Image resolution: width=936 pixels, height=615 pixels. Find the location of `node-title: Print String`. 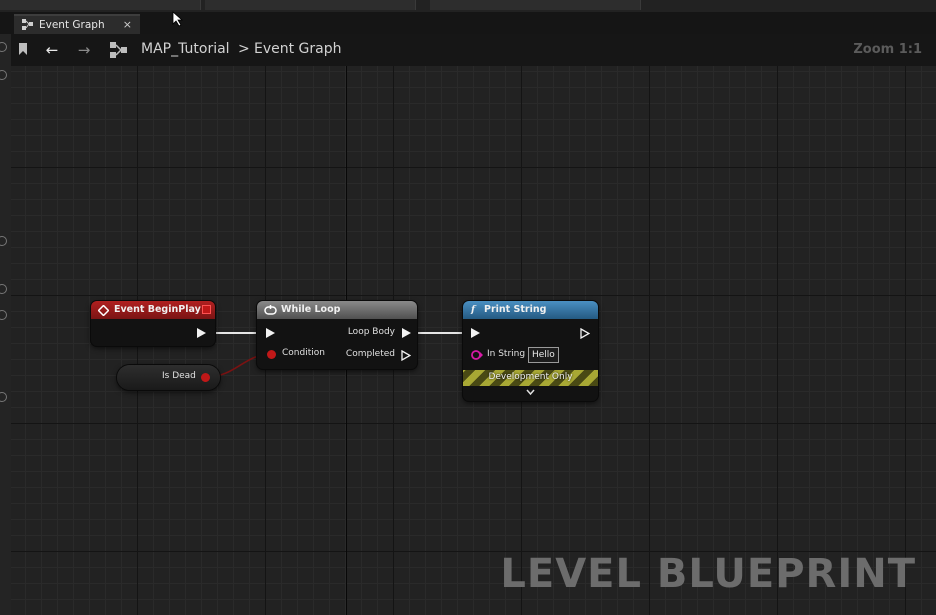

node-title: Print String is located at coordinates (515, 309).